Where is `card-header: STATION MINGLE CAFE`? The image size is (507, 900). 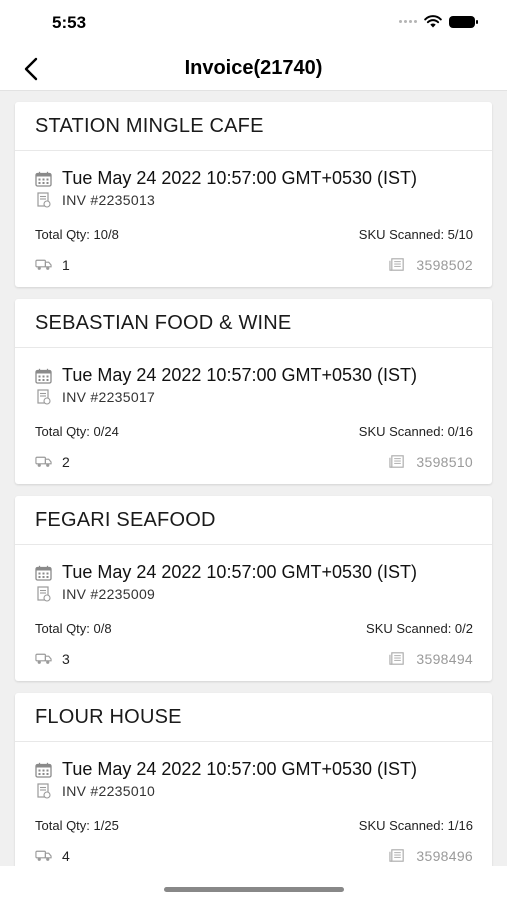
card-header: STATION MINGLE CAFE is located at coordinates (253, 126).